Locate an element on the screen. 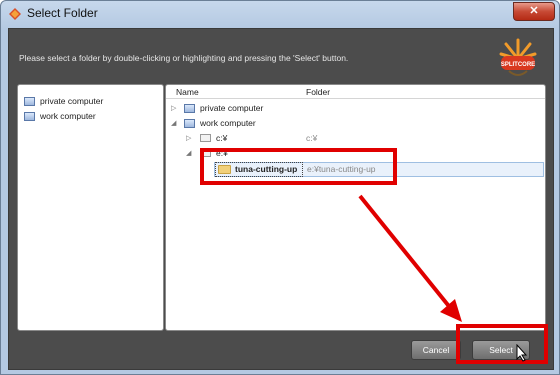 The image size is (560, 375). row-folder-path: c:¥ is located at coordinates (312, 138).